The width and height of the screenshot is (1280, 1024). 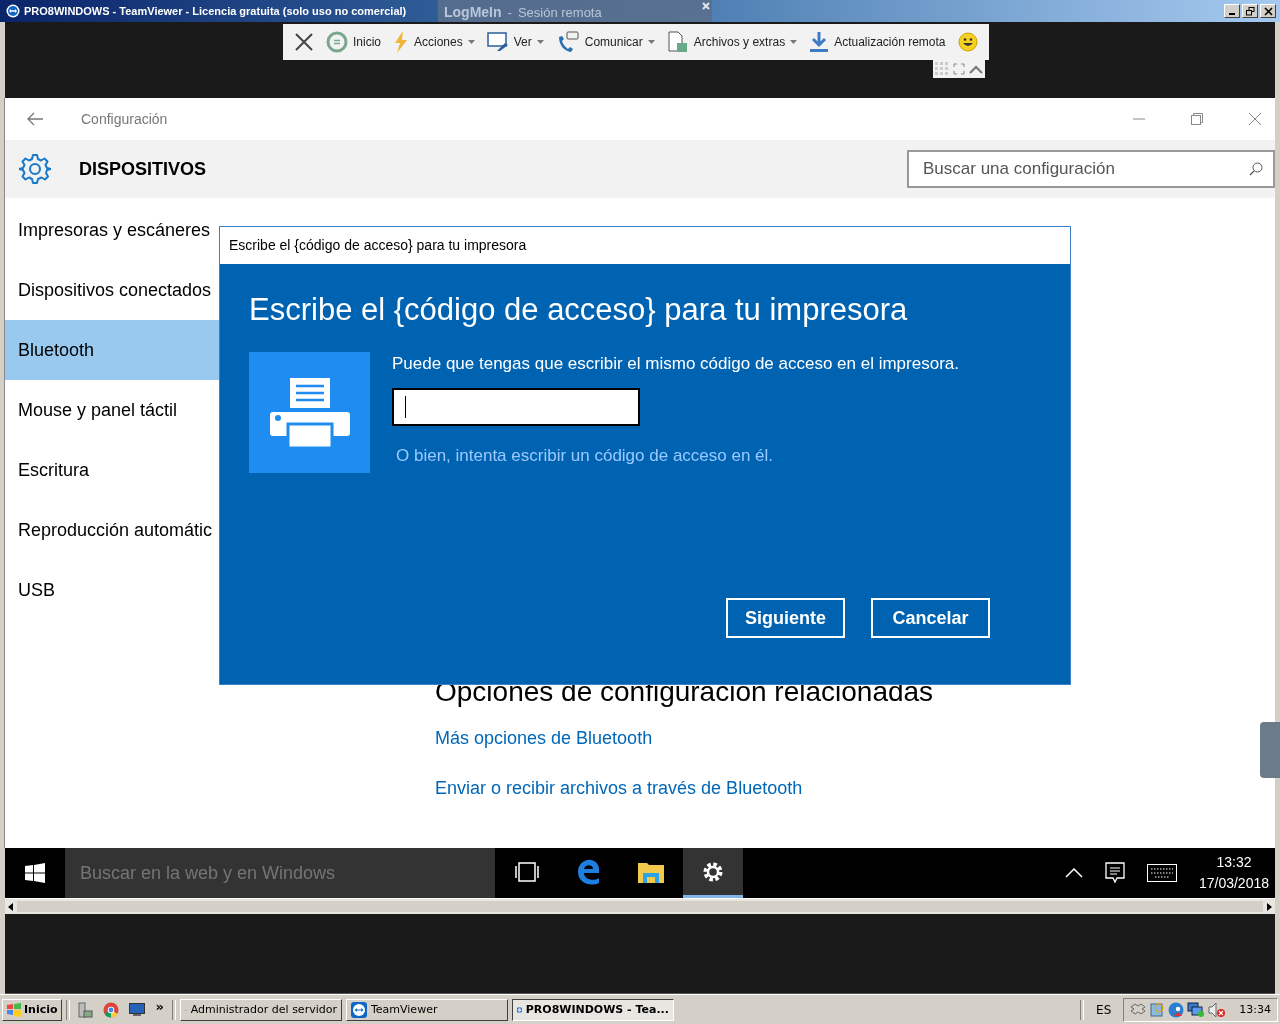 What do you see at coordinates (877, 42) in the screenshot?
I see `toolbar-button: Actualización remota` at bounding box center [877, 42].